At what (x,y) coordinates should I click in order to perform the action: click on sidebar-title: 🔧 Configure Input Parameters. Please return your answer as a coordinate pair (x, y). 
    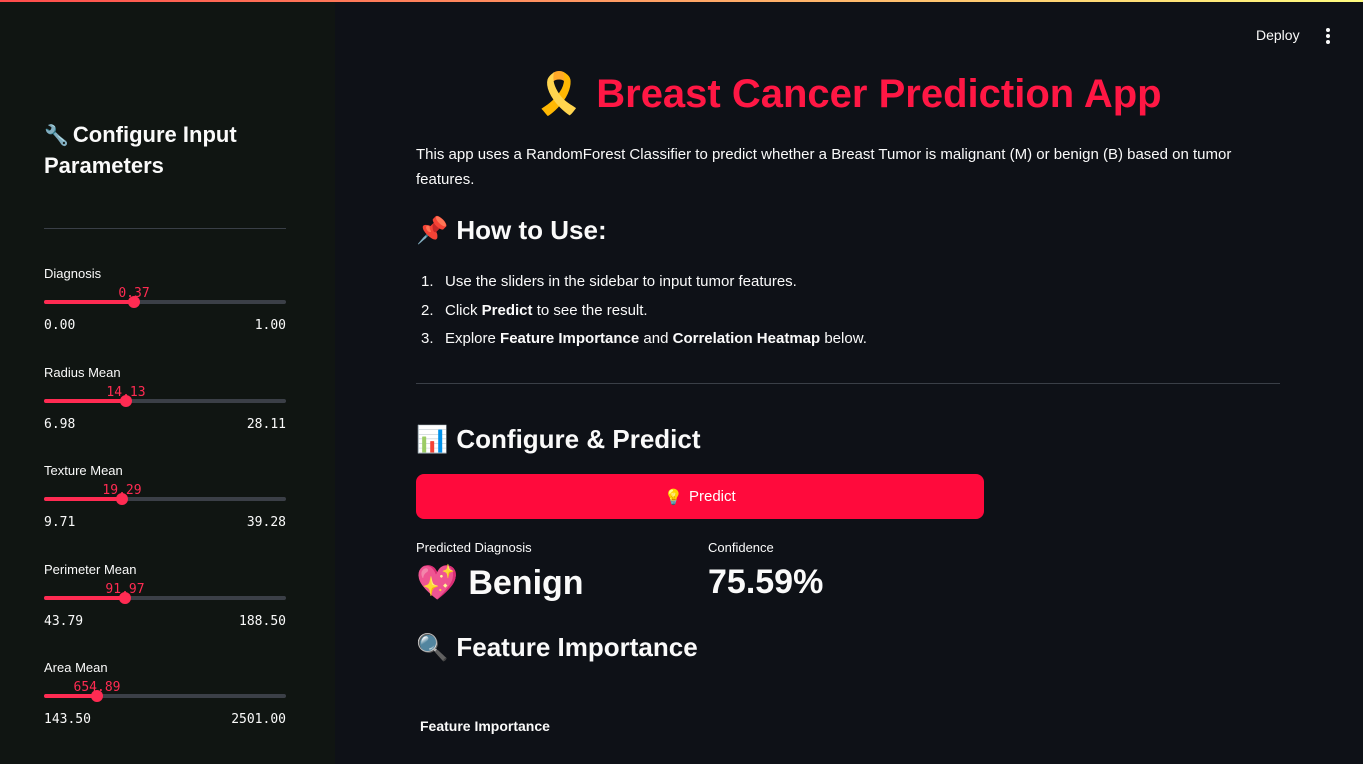
    Looking at the image, I should click on (174, 150).